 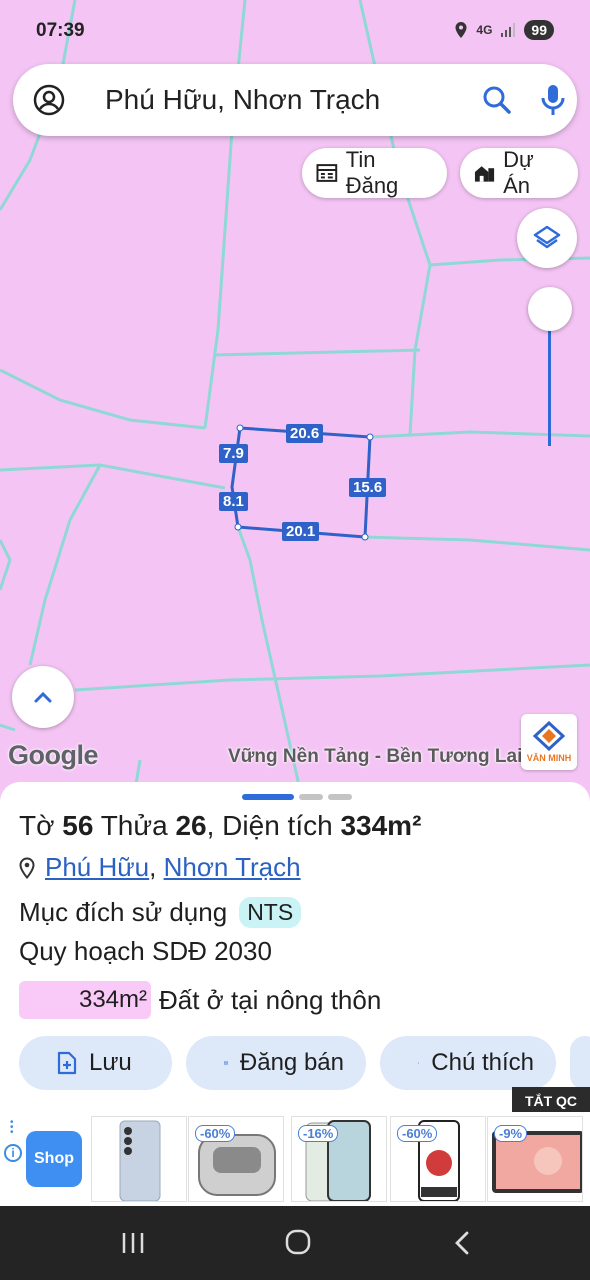 I want to click on plan-label: Quy hoạch SDĐ 2030, so click(x=145, y=951).